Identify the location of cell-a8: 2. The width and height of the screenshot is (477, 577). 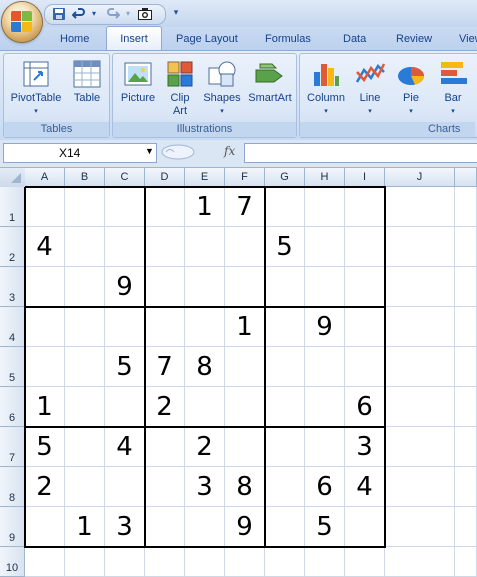
(45, 487).